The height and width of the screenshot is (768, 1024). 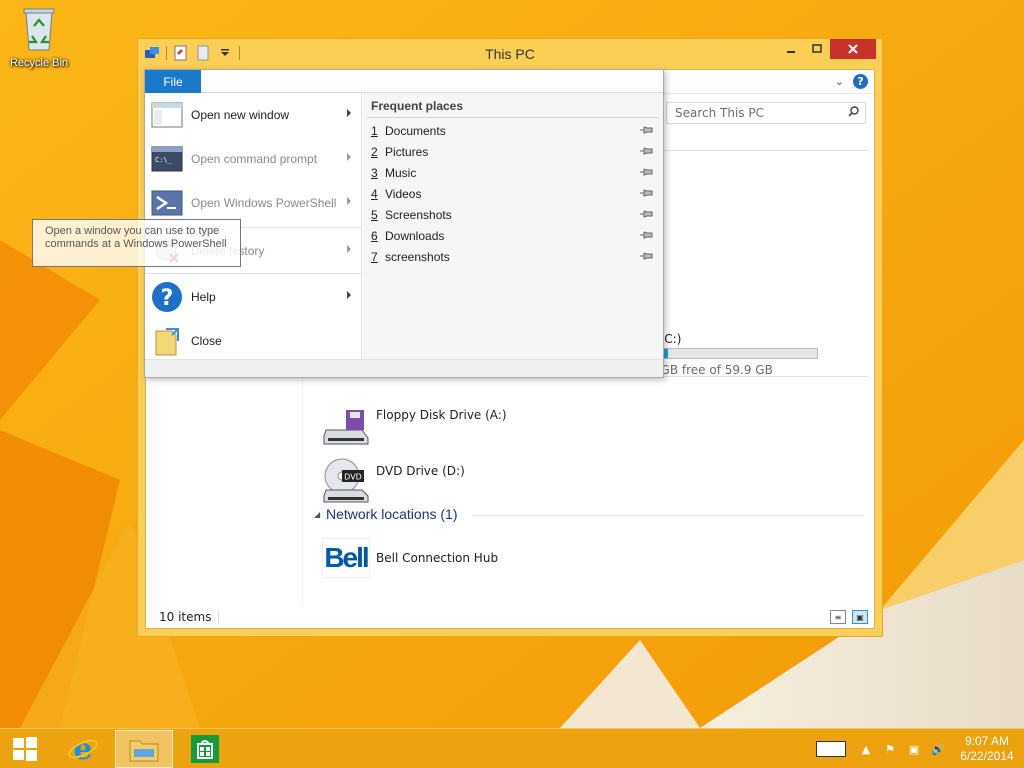 I want to click on close-icon, so click(x=853, y=49).